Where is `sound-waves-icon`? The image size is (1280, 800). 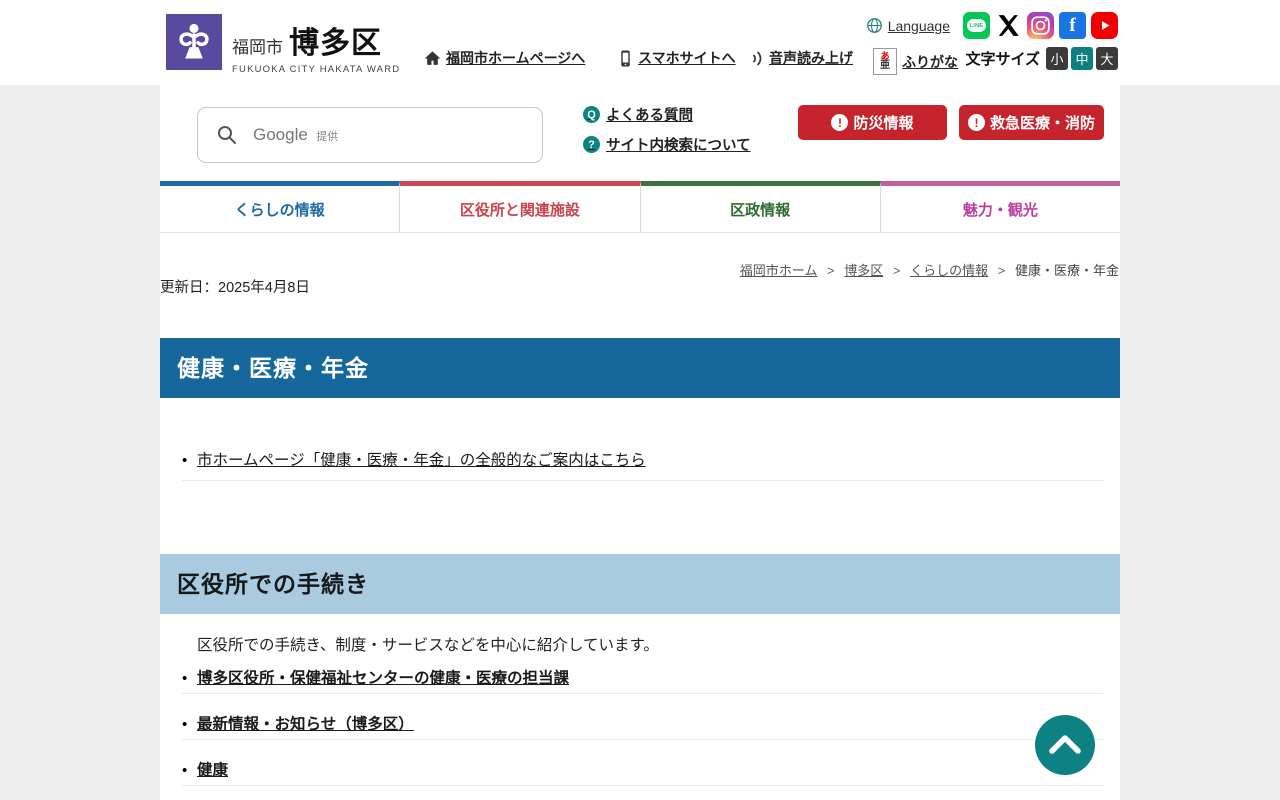
sound-waves-icon is located at coordinates (757, 58).